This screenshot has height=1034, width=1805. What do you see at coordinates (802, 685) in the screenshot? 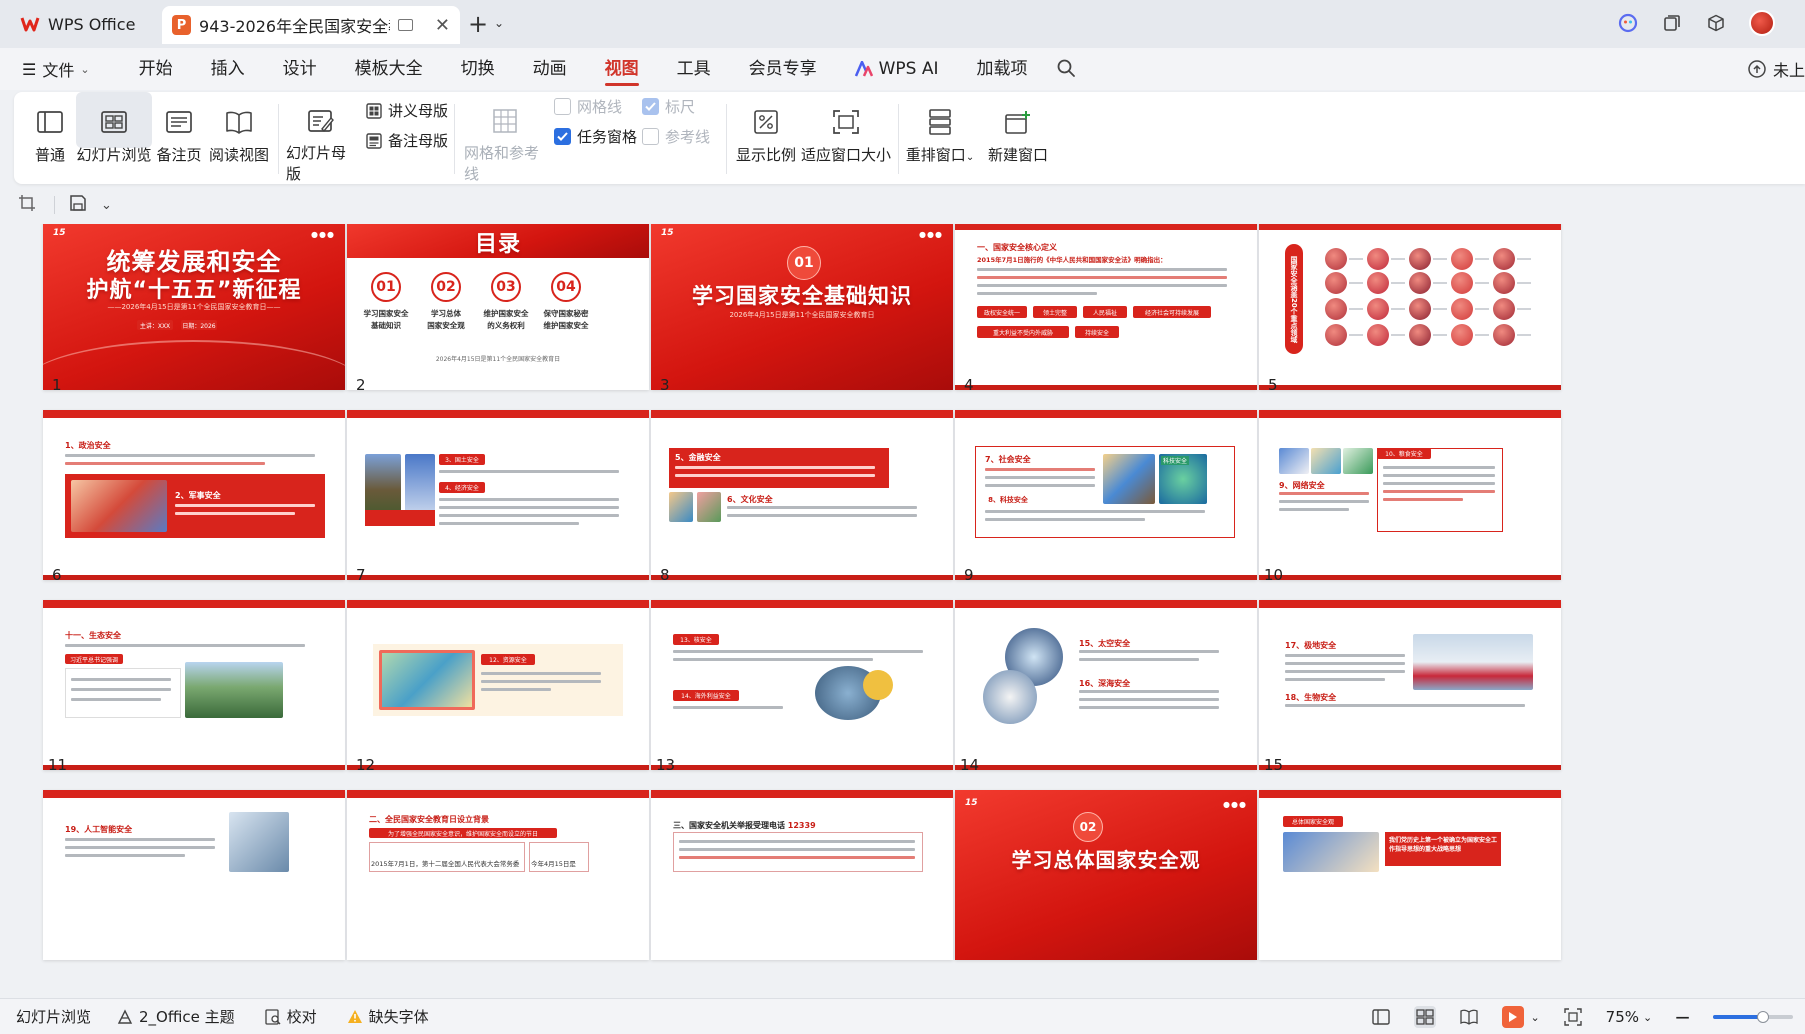
I see `slide-thumbnail-13: 13、核安全 14、海外利益安全` at bounding box center [802, 685].